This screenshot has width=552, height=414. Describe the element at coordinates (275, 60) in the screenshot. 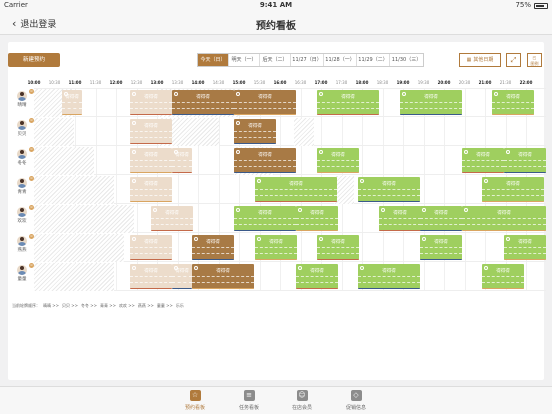

I see `date-tab-day-after: 后天（二）` at that location.